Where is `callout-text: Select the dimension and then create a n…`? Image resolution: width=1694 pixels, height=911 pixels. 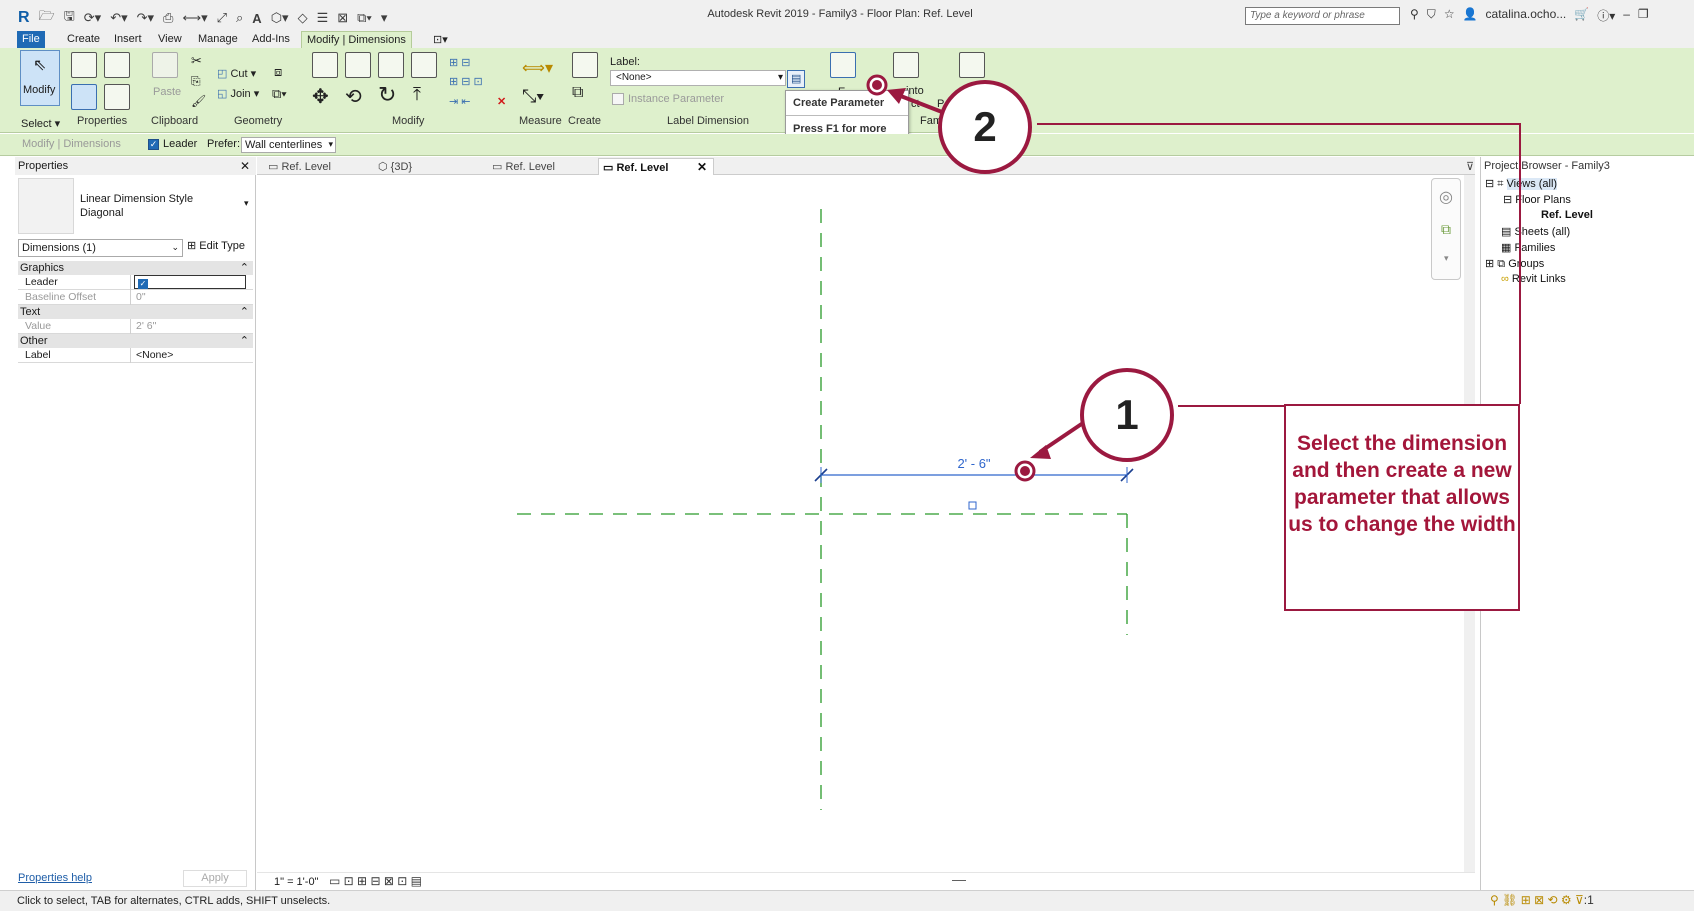 callout-text: Select the dimension and then create a n… is located at coordinates (1402, 484).